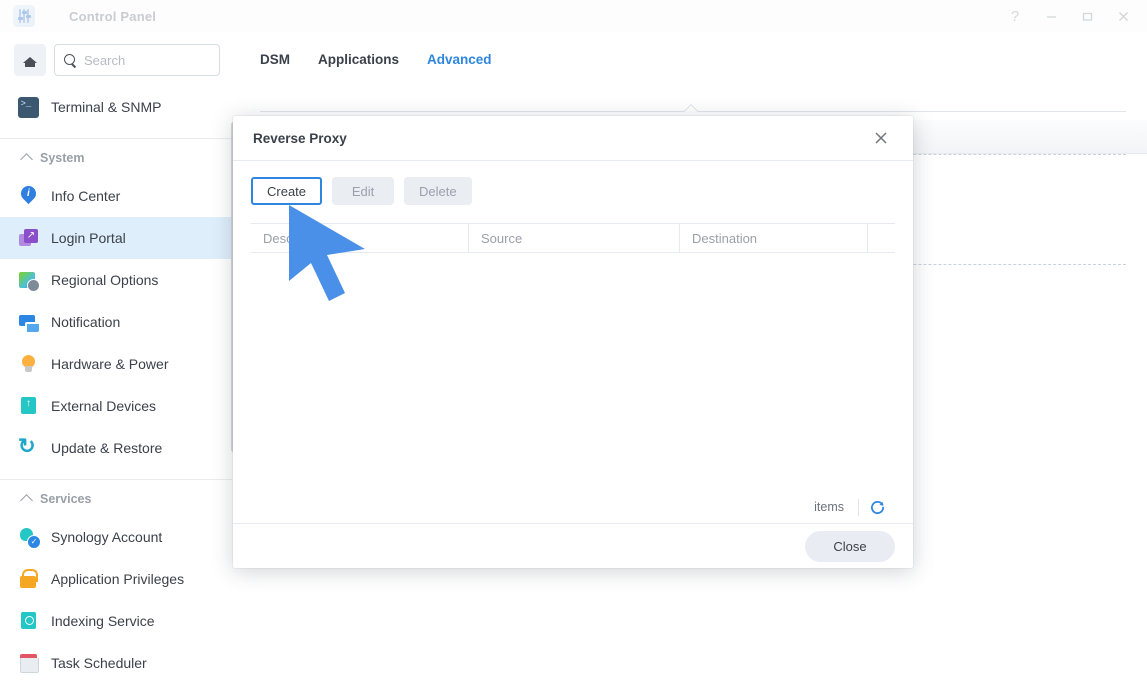  Describe the element at coordinates (28, 663) in the screenshot. I see `calendar-icon` at that location.